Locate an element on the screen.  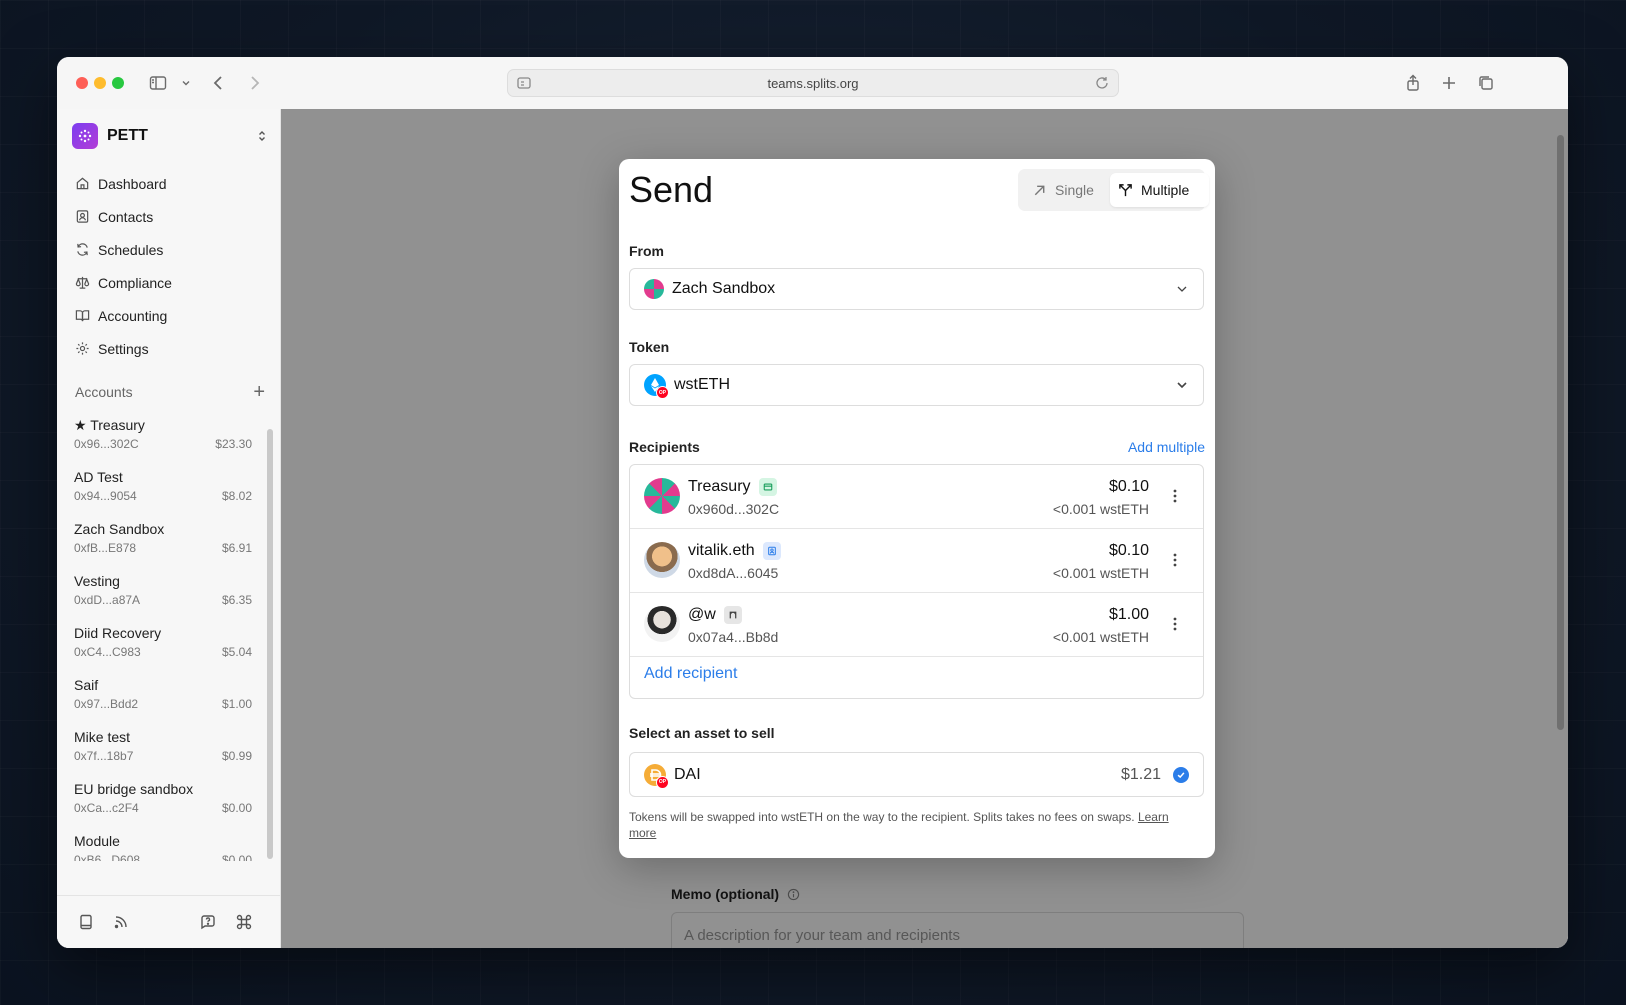
from-label: From is located at coordinates (646, 251).